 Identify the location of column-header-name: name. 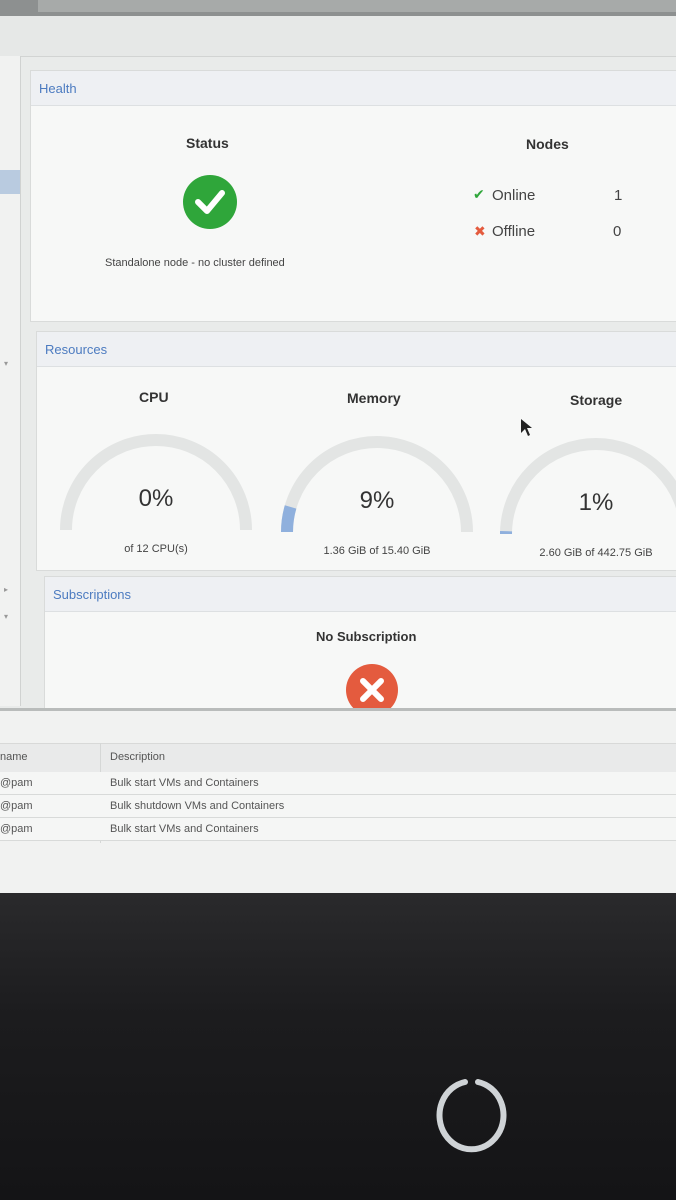
(14, 757).